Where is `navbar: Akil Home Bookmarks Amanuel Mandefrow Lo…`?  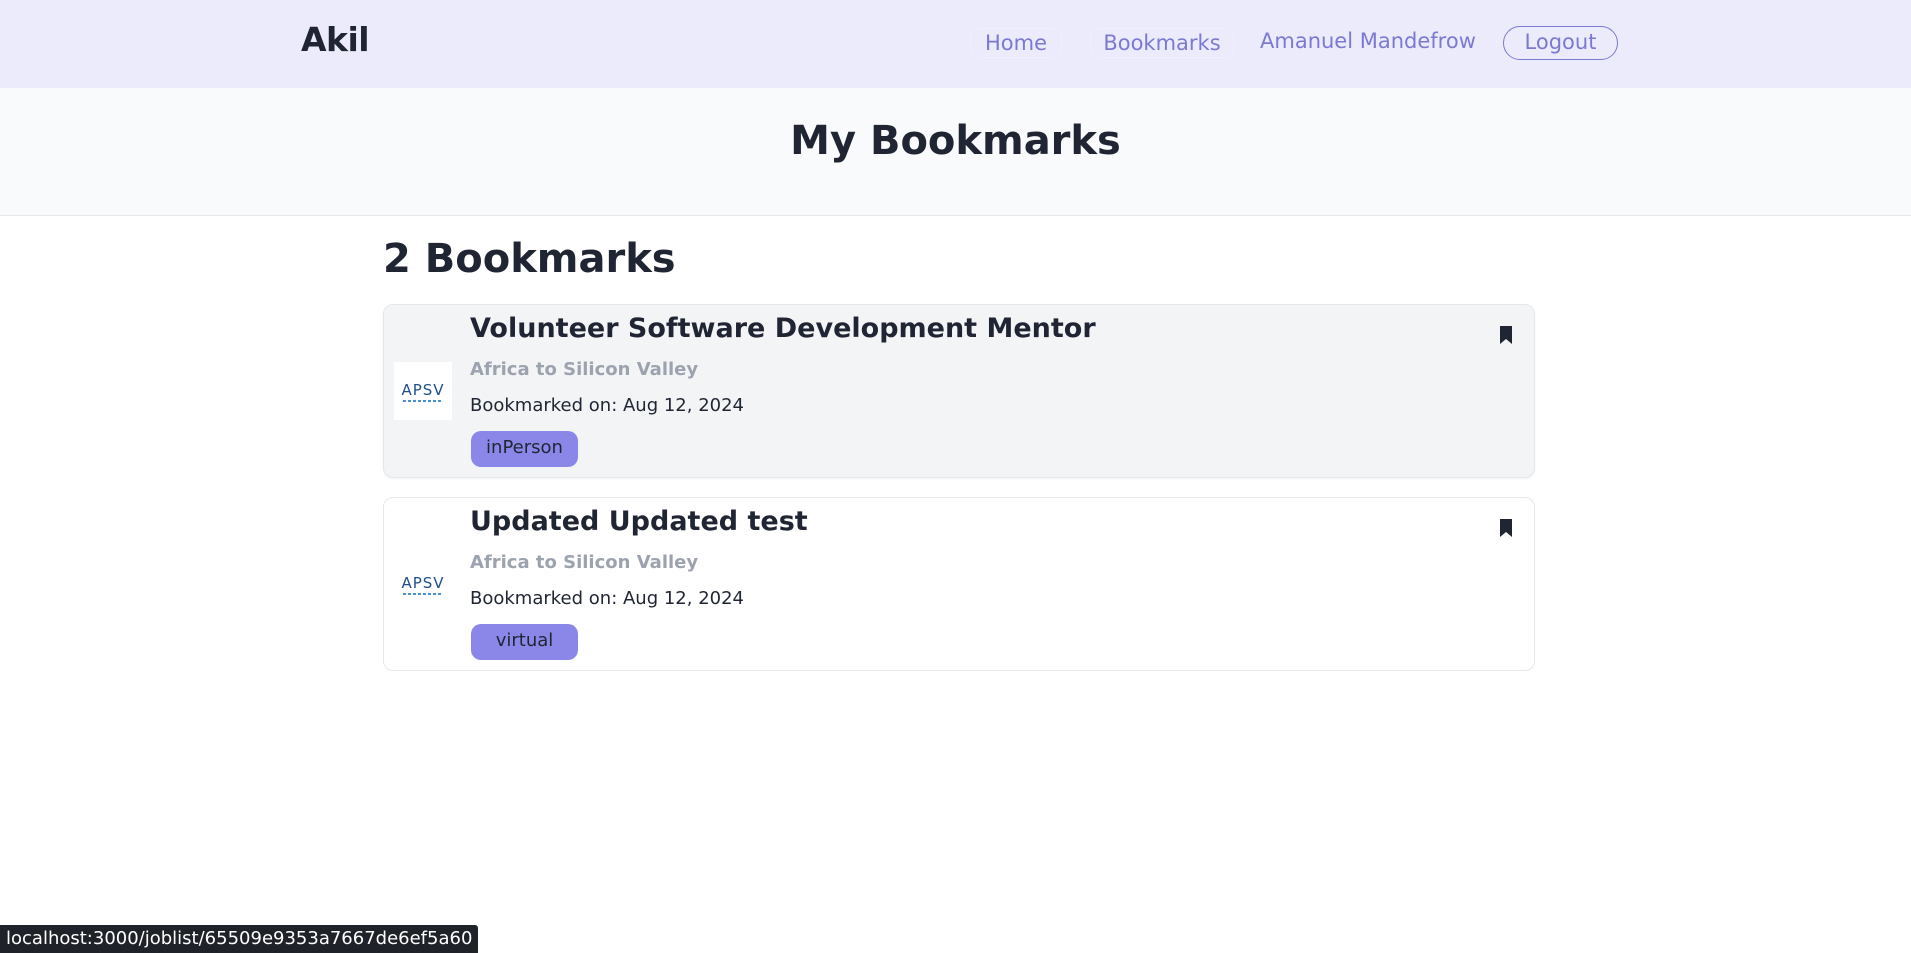
navbar: Akil Home Bookmarks Amanuel Mandefrow Lo… is located at coordinates (955, 44).